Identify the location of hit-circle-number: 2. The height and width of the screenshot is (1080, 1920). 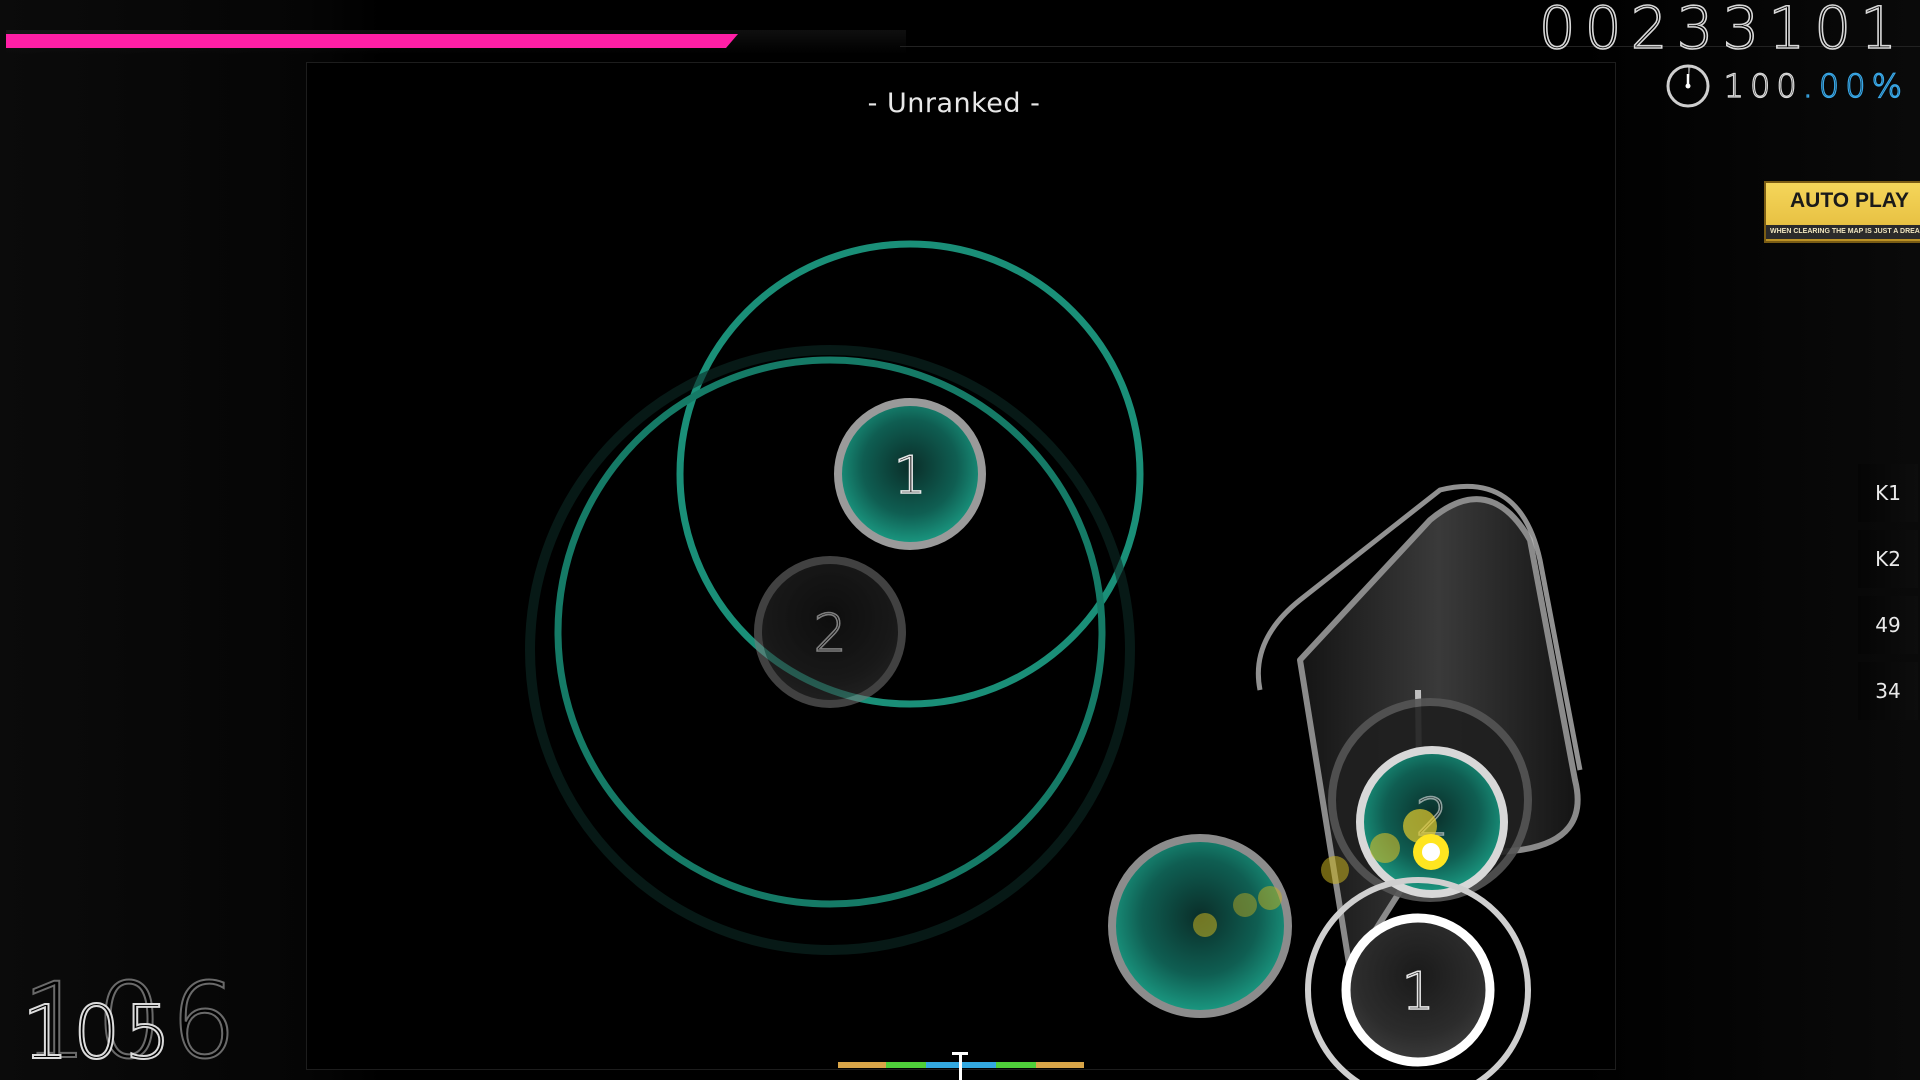
(829, 634).